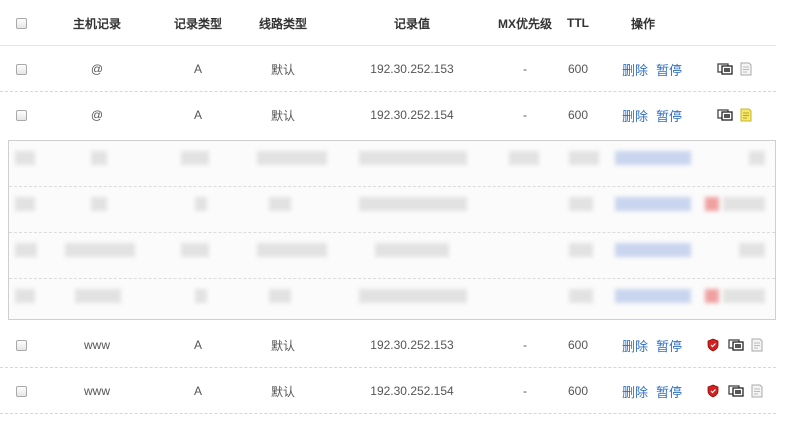 This screenshot has height=422, width=793. I want to click on header-value: 记录值, so click(411, 23).